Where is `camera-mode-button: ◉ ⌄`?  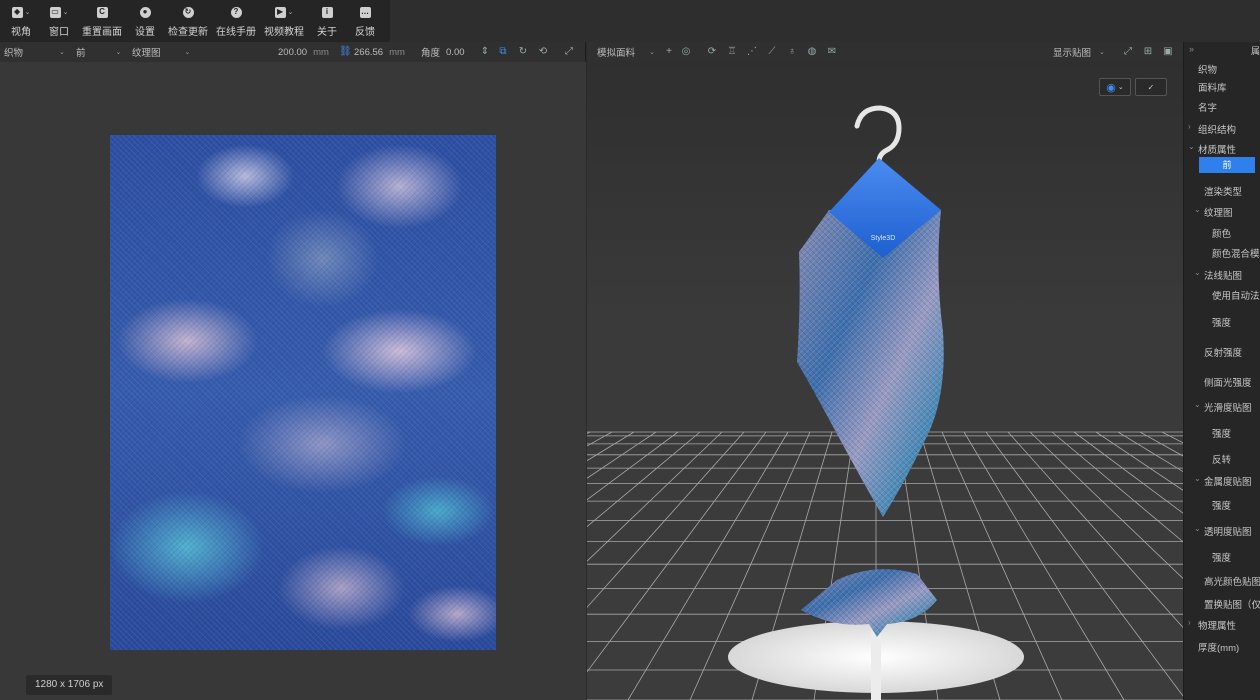 camera-mode-button: ◉ ⌄ is located at coordinates (1115, 87).